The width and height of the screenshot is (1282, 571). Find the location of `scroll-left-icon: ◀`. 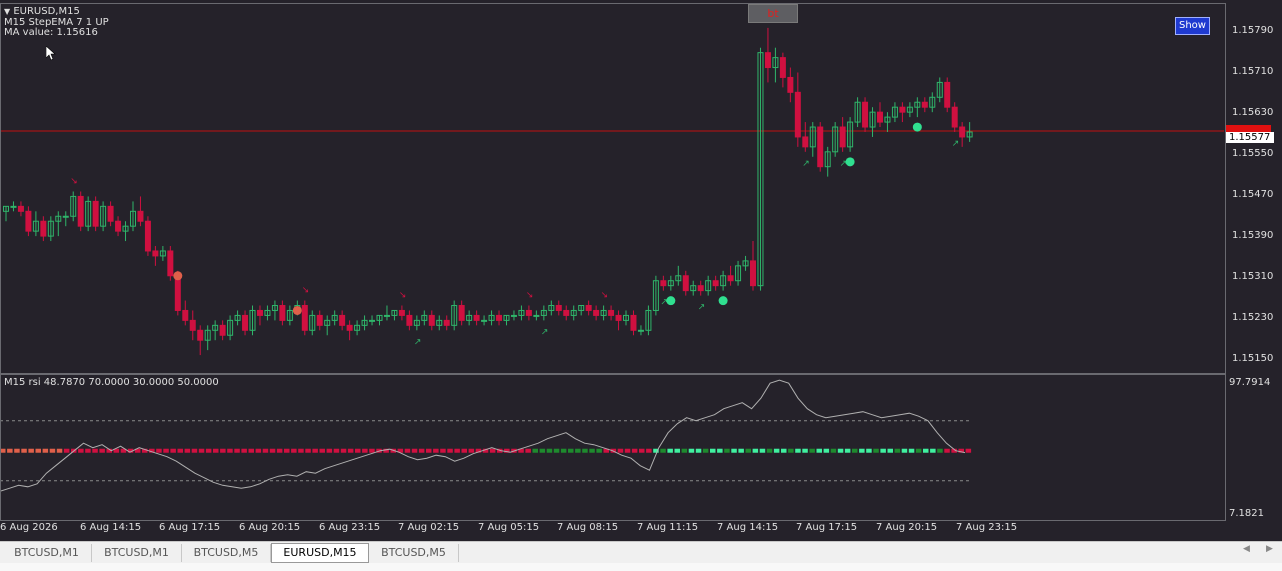

scroll-left-icon: ◀ is located at coordinates (1246, 549).